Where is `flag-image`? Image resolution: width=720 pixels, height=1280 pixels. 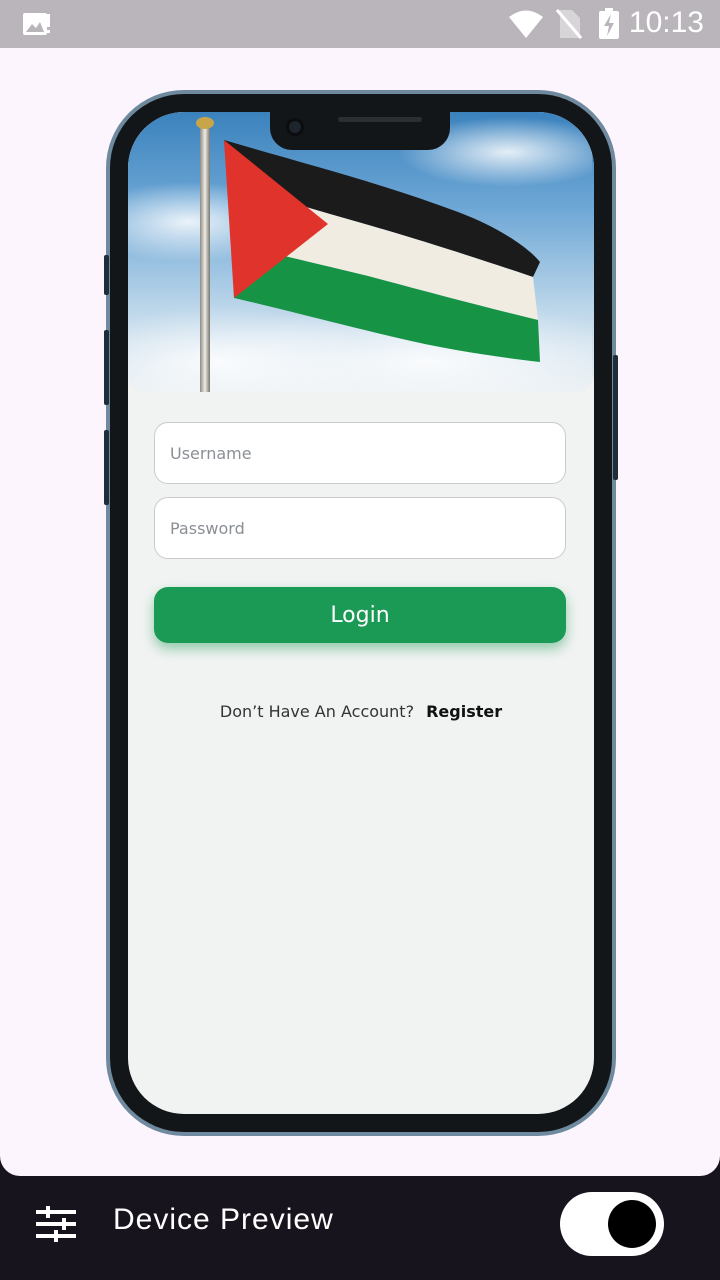 flag-image is located at coordinates (361, 252).